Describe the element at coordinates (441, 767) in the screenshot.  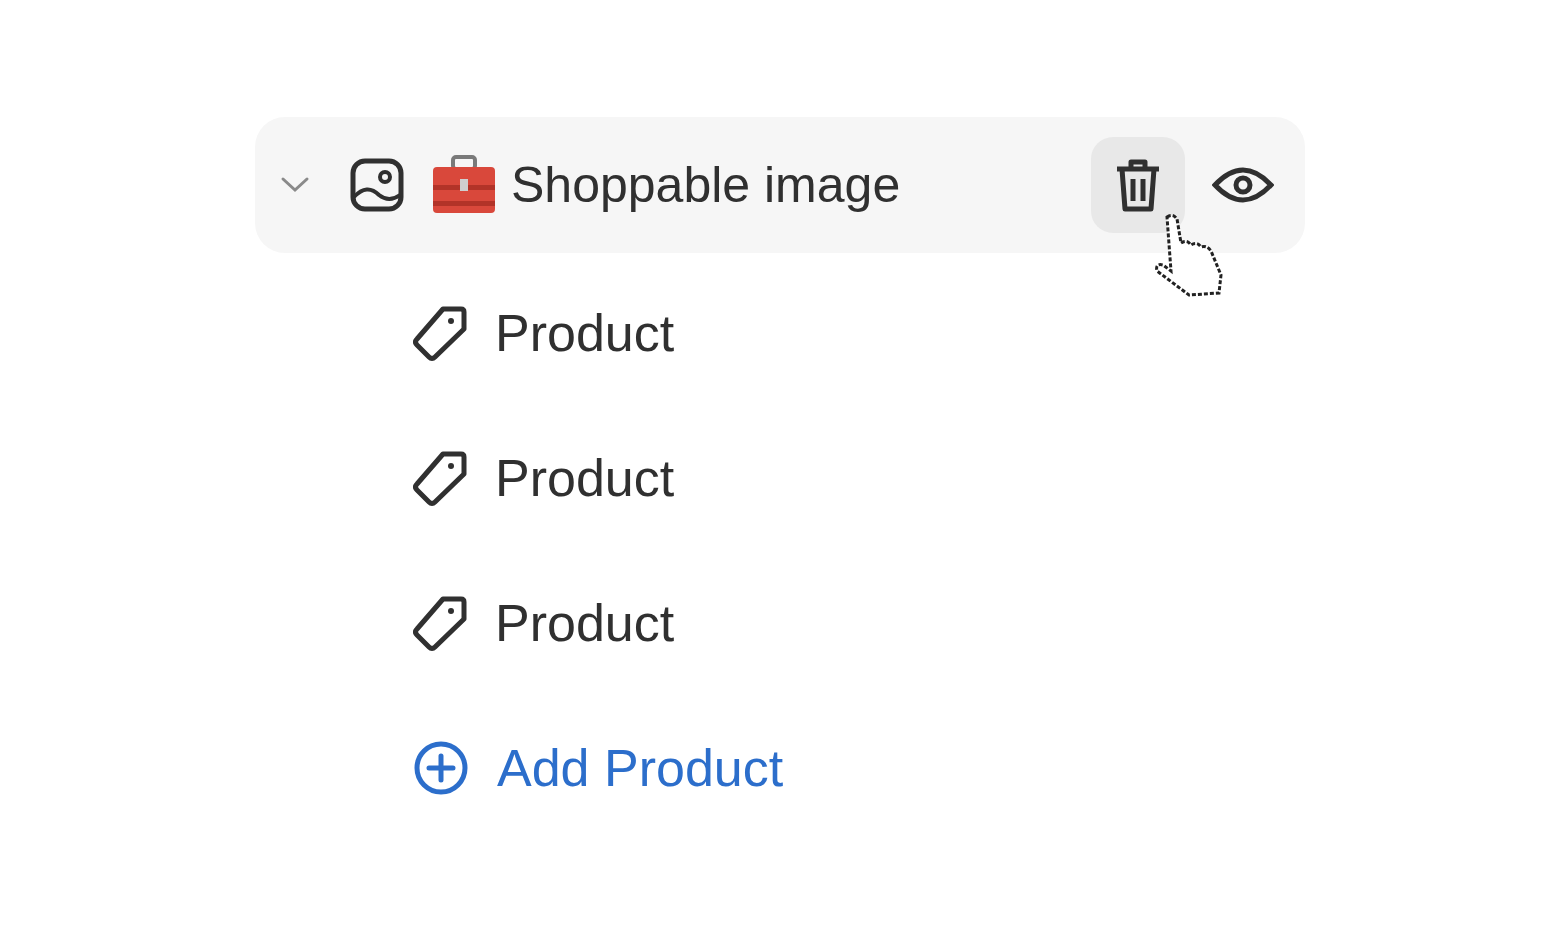
I see `plus-circle-icon` at that location.